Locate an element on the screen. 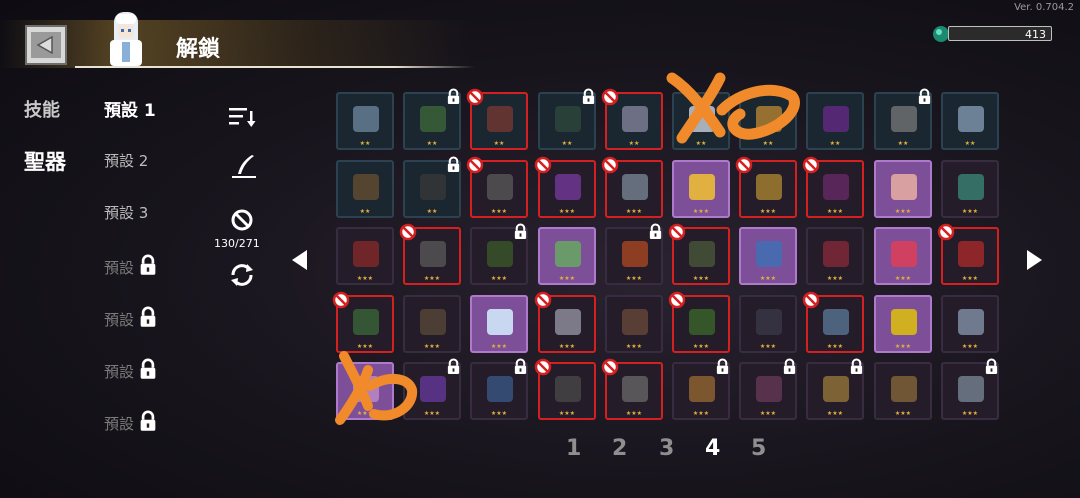  preset-item-1: 預設 1 is located at coordinates (130, 108).